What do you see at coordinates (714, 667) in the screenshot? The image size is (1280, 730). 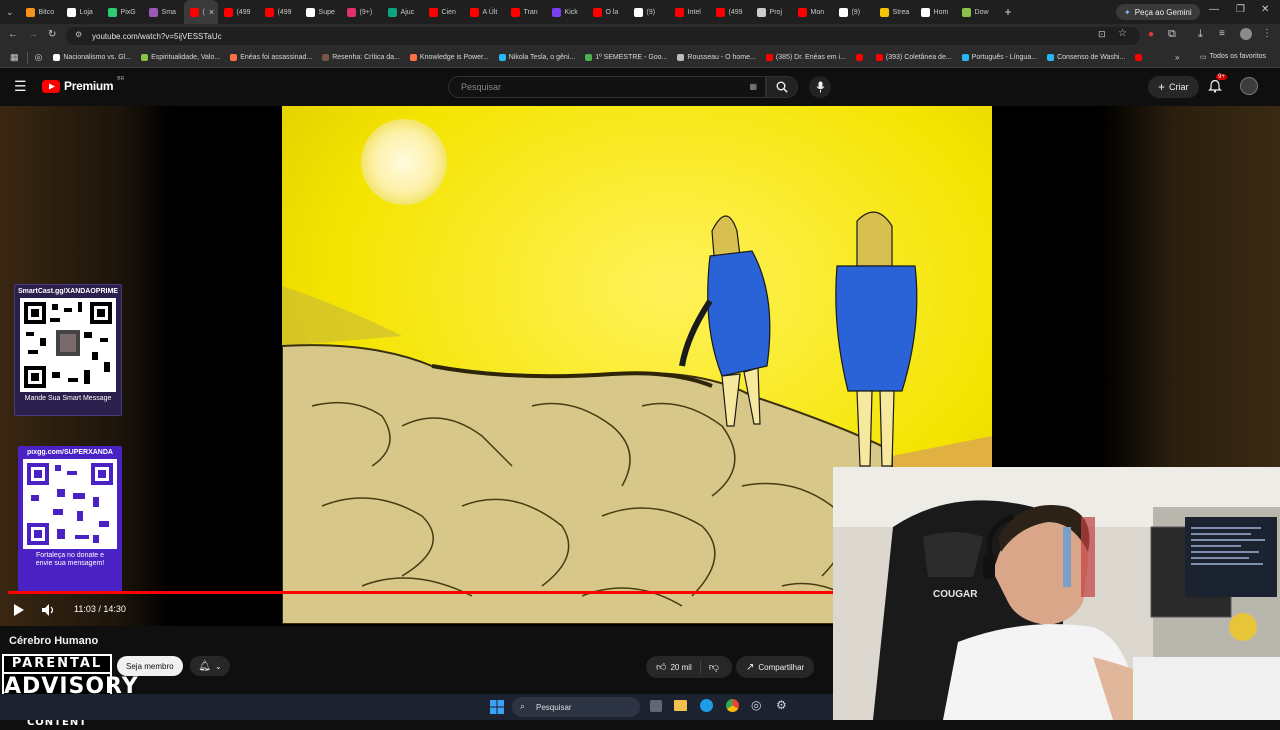 I see `thumbs-down-icon: 👎︎` at bounding box center [714, 667].